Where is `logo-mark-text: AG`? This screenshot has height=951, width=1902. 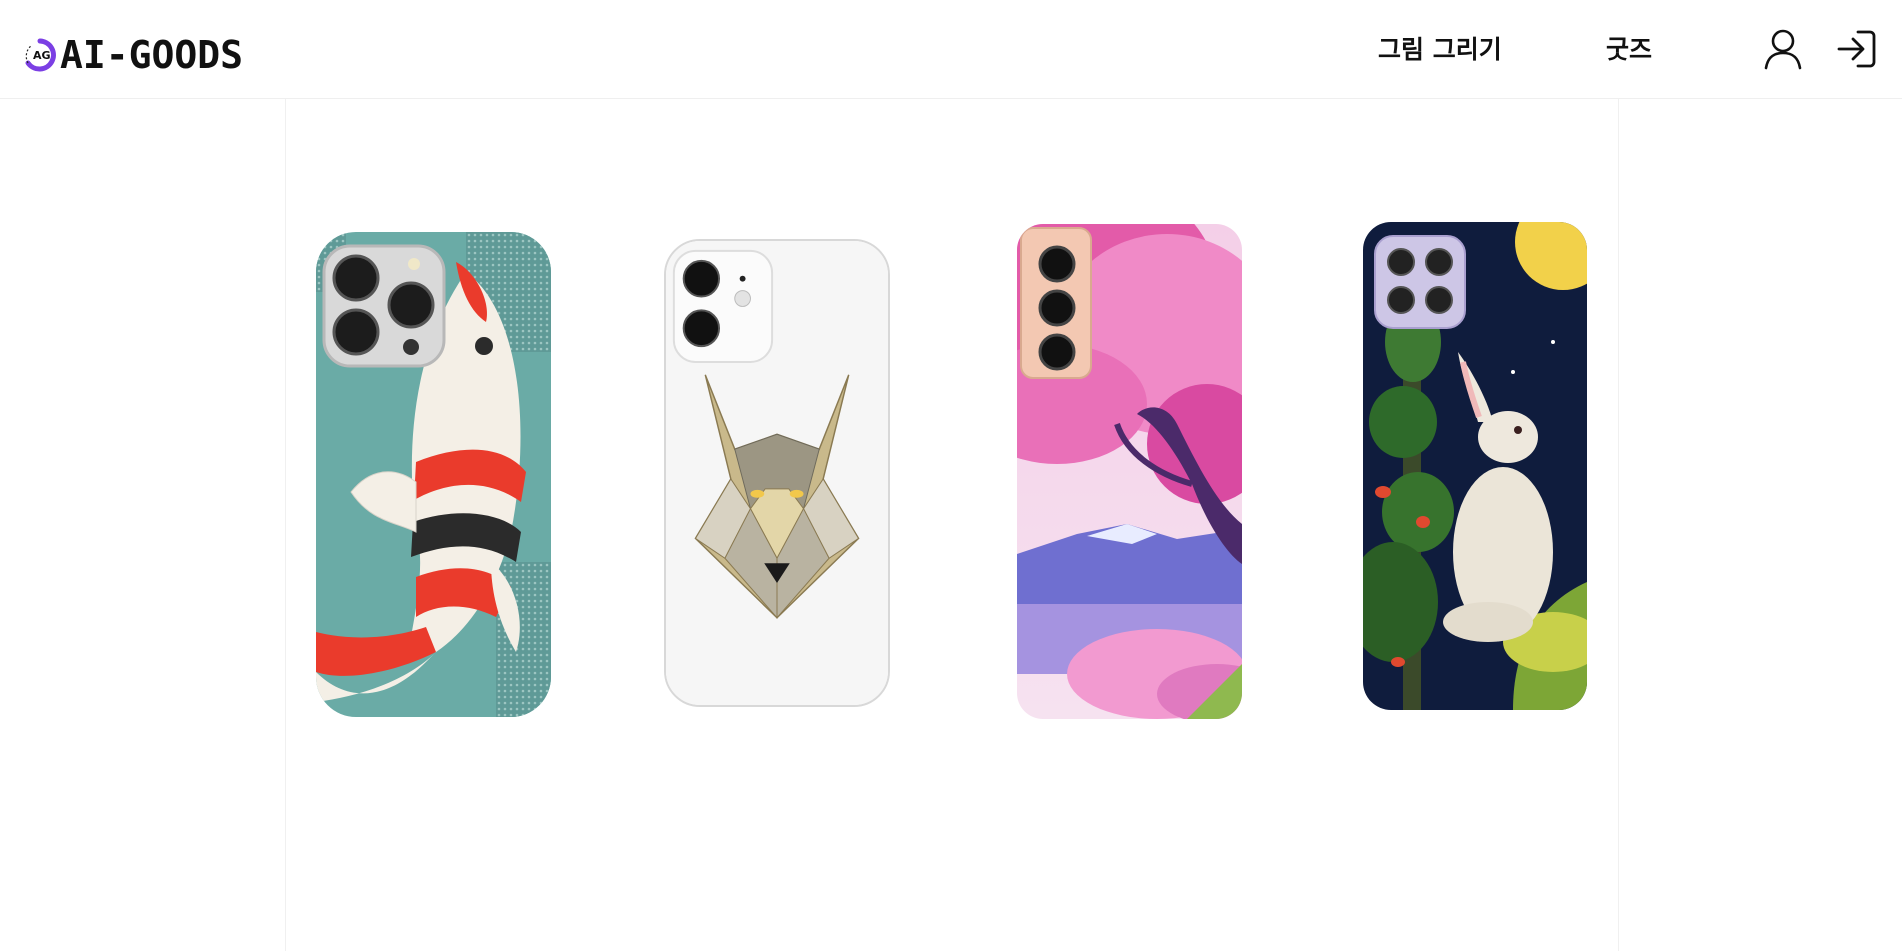
logo-mark-text: AG is located at coordinates (42, 55).